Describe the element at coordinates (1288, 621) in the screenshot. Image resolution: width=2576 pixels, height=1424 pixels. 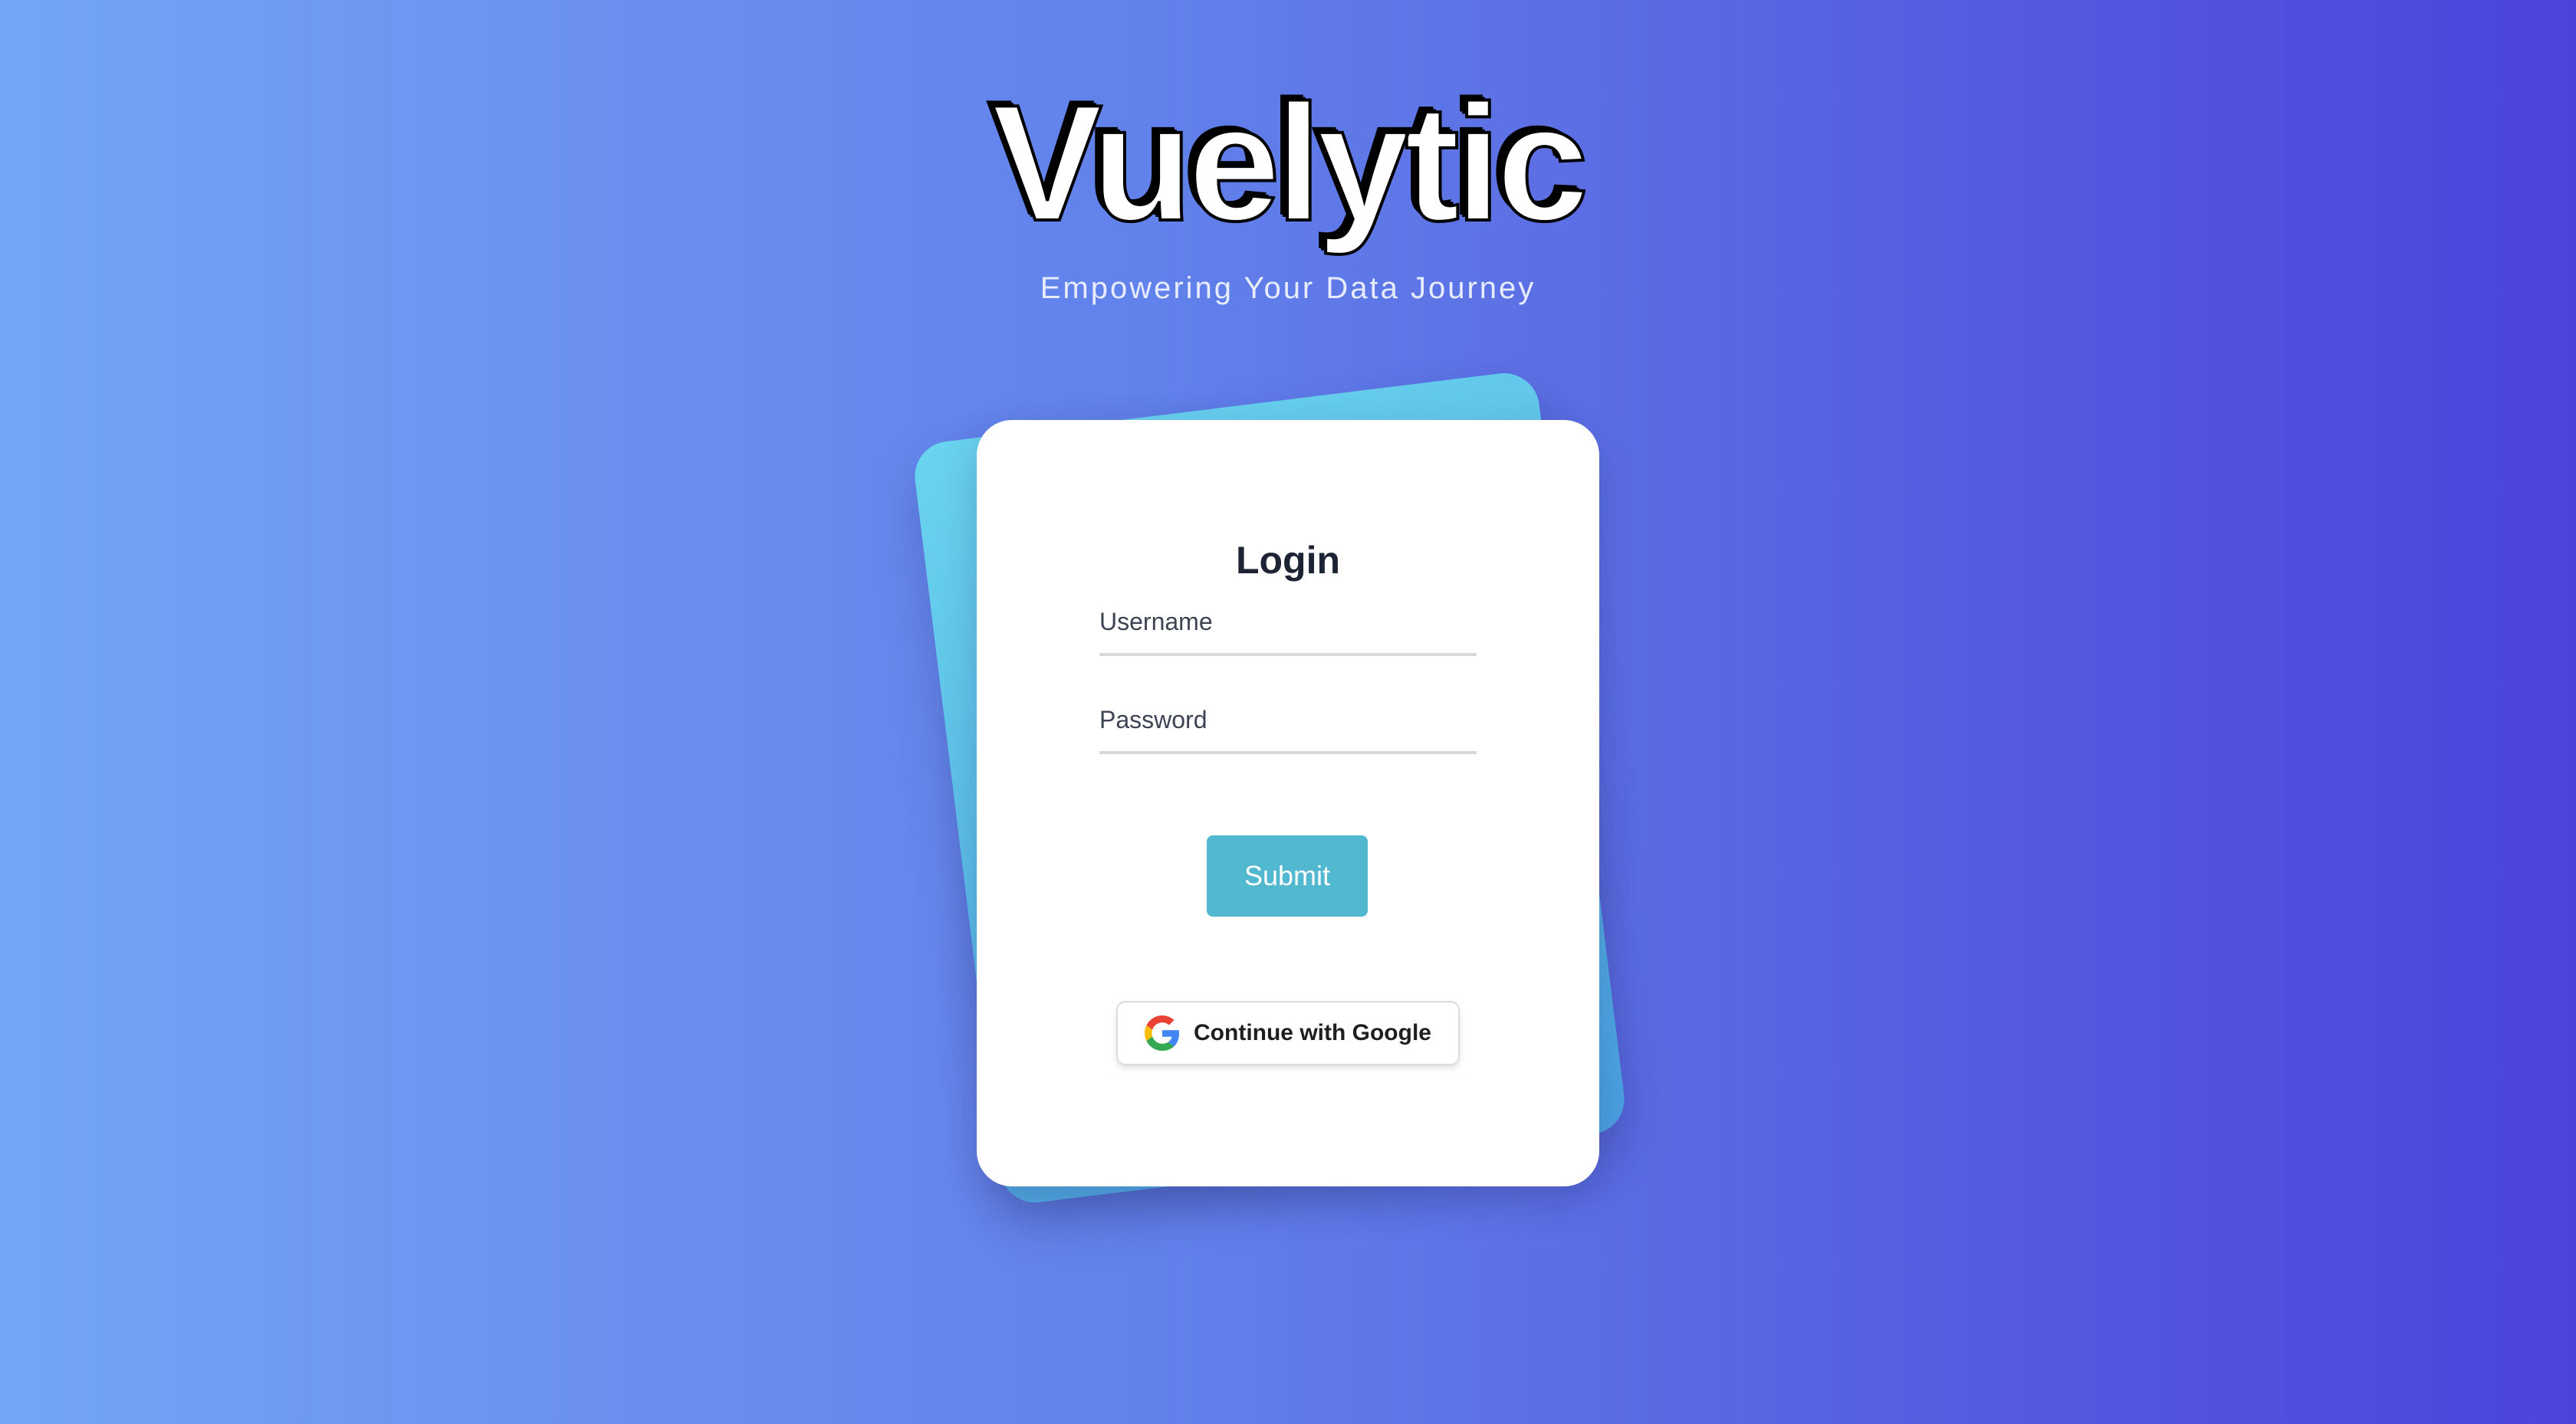
I see `username-input` at that location.